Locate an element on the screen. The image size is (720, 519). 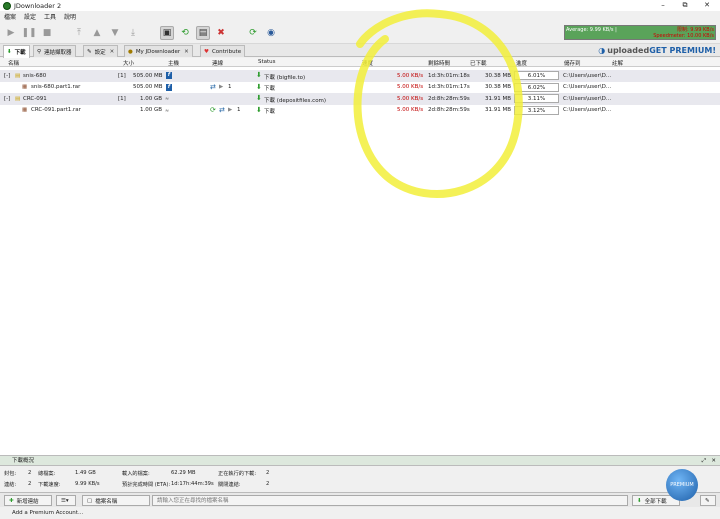
progress-text: 3.11% is located at coordinates (536, 99).